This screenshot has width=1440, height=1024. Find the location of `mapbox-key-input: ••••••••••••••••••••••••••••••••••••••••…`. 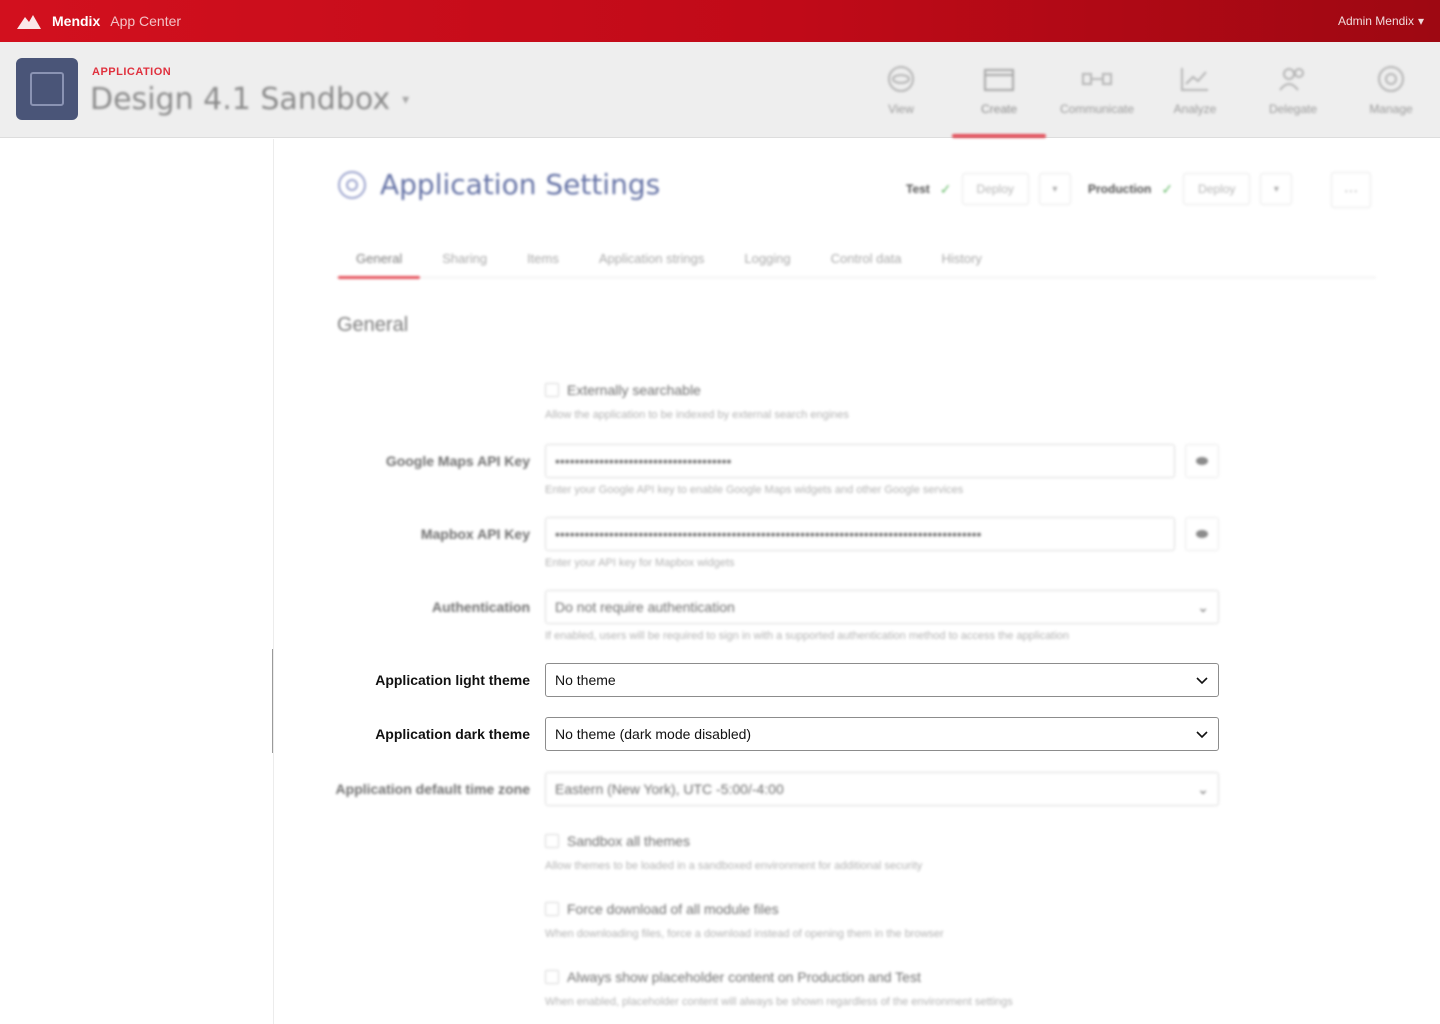

mapbox-key-input: ••••••••••••••••••••••••••••••••••••••••… is located at coordinates (860, 534).